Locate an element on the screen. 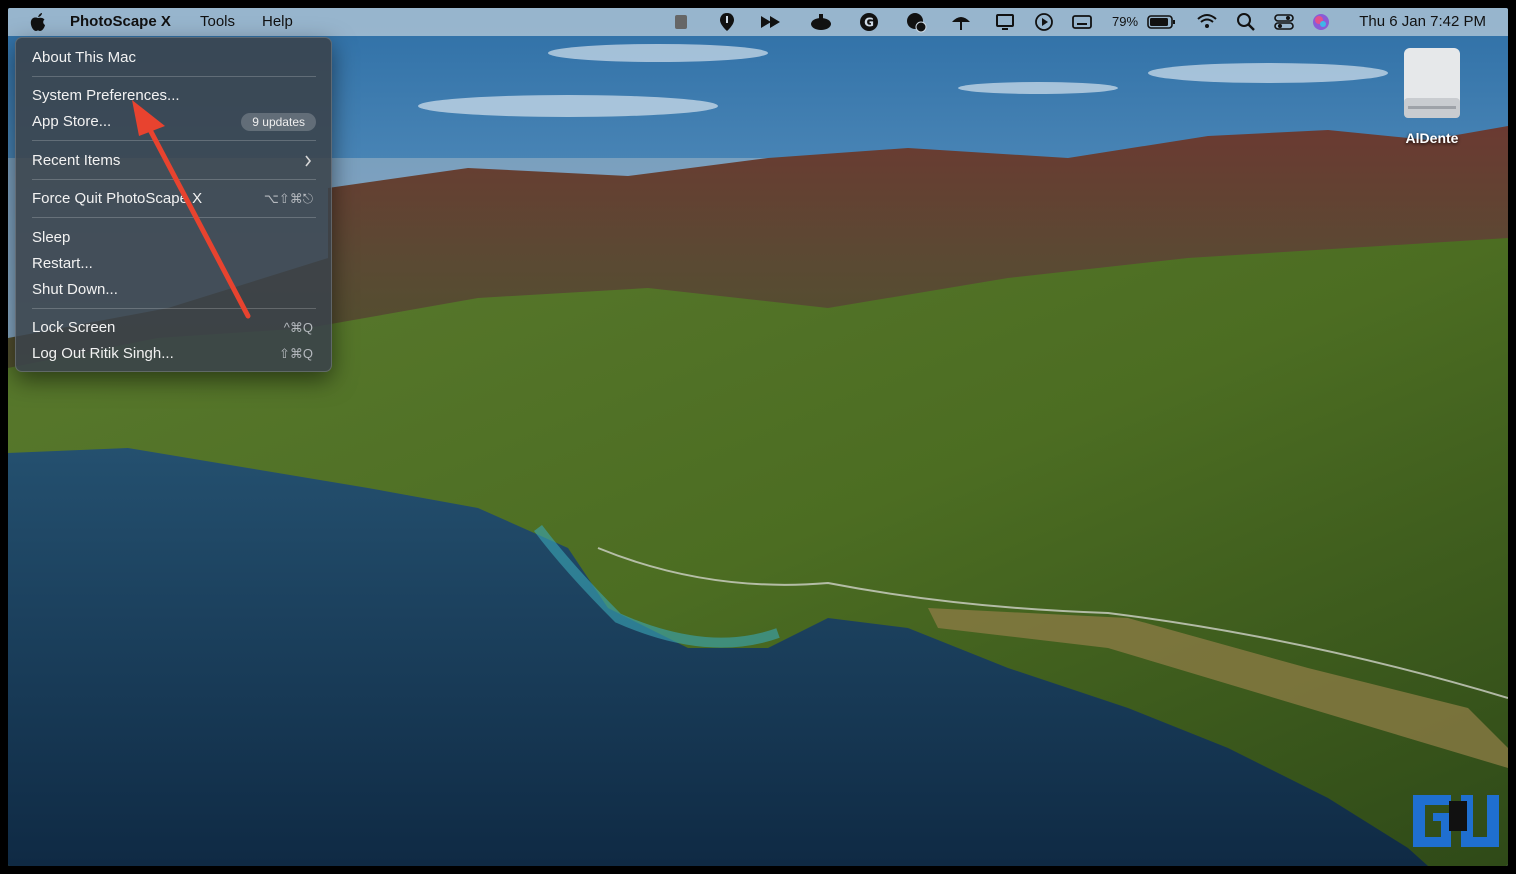 Image resolution: width=1516 pixels, height=874 pixels. watermark-logo-icon is located at coordinates (1456, 821).